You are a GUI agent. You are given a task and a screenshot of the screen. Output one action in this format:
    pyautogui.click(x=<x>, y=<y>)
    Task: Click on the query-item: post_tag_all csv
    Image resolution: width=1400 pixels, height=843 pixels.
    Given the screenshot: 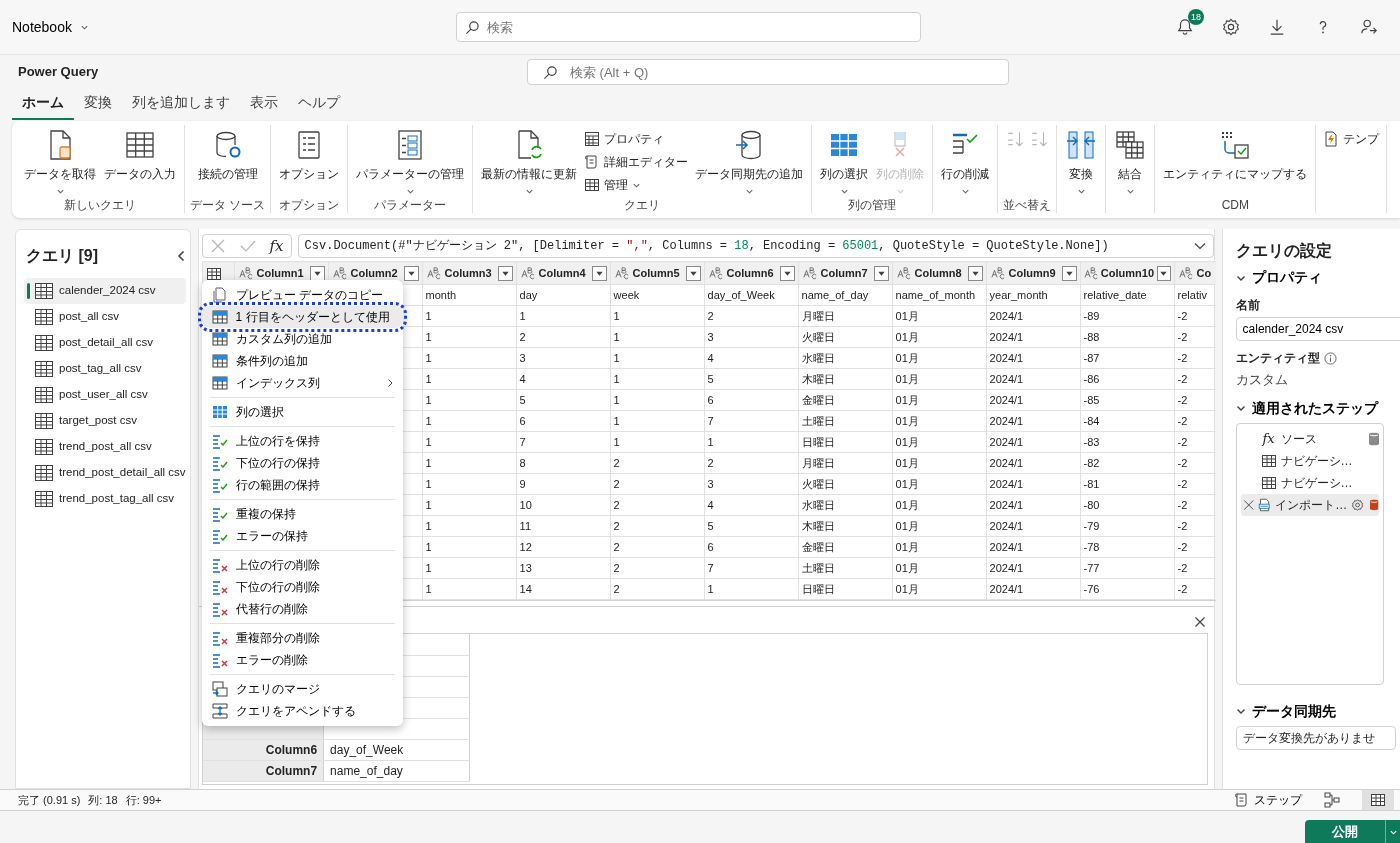 What is the action you would take?
    pyautogui.click(x=105, y=369)
    